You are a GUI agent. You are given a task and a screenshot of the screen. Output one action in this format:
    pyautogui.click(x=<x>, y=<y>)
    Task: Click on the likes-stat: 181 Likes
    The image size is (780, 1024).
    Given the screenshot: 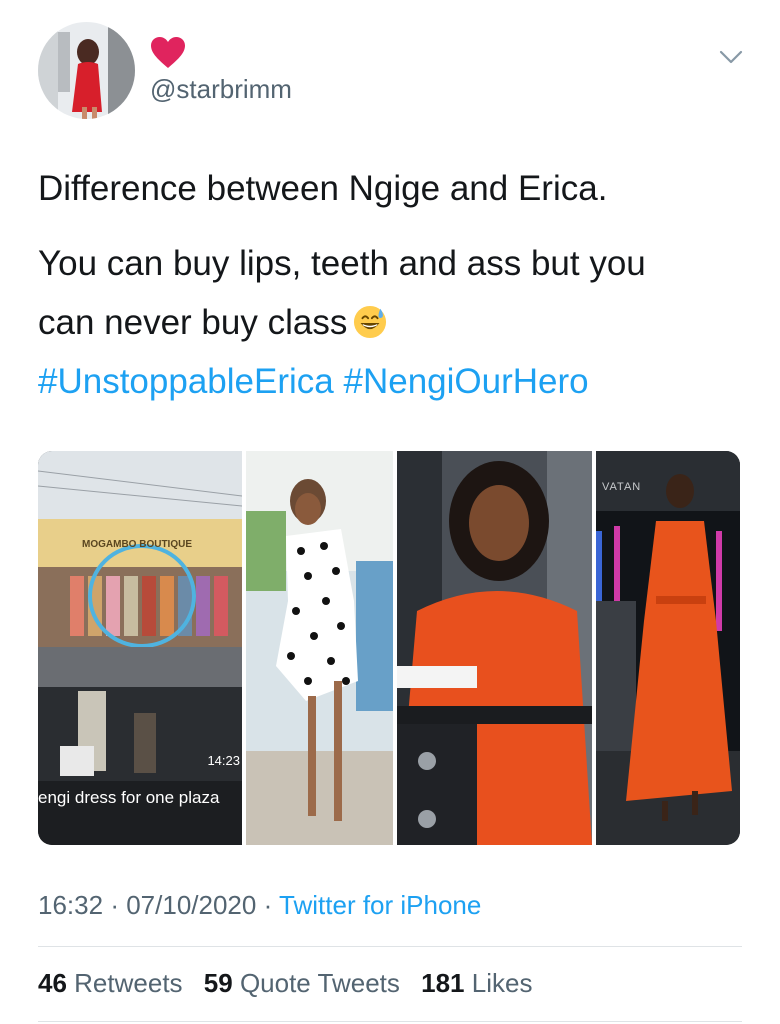 What is the action you would take?
    pyautogui.click(x=476, y=983)
    